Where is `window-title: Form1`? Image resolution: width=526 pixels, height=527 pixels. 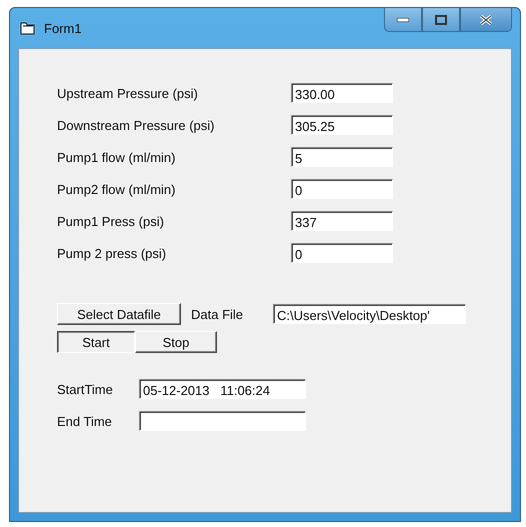
window-title: Form1 is located at coordinates (63, 28).